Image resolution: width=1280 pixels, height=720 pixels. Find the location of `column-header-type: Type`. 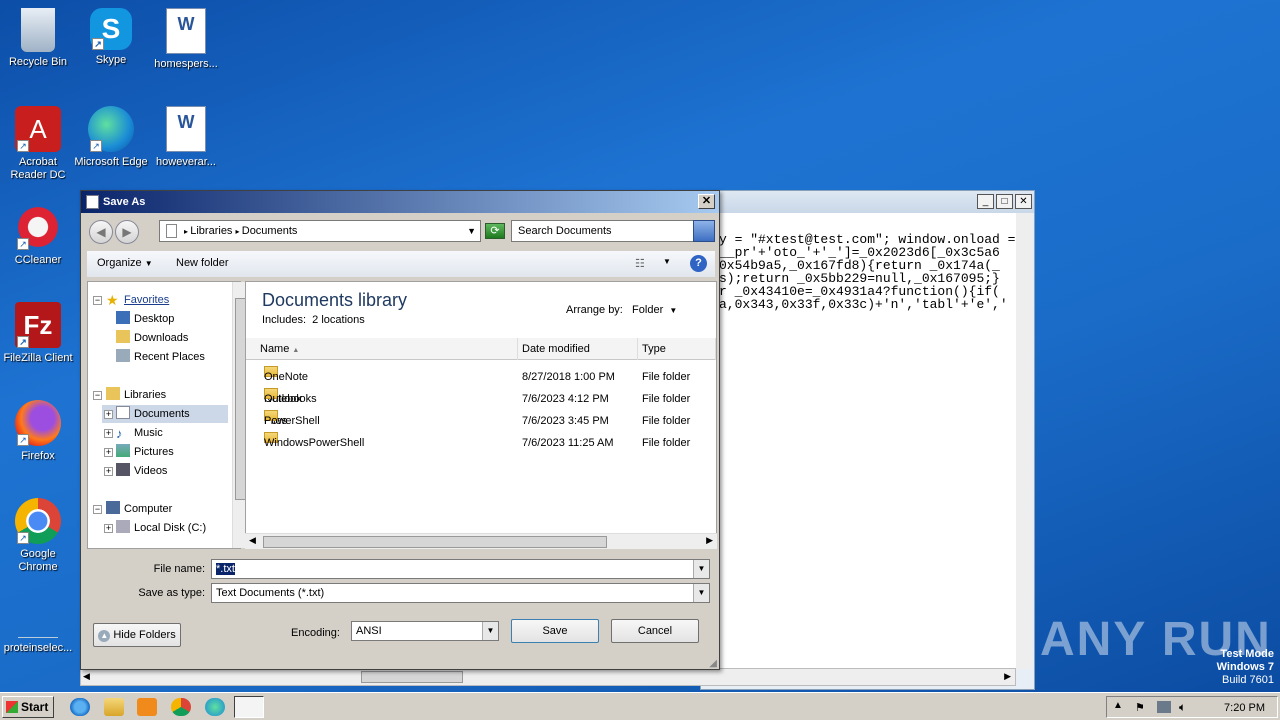

column-header-type: Type is located at coordinates (677, 349).